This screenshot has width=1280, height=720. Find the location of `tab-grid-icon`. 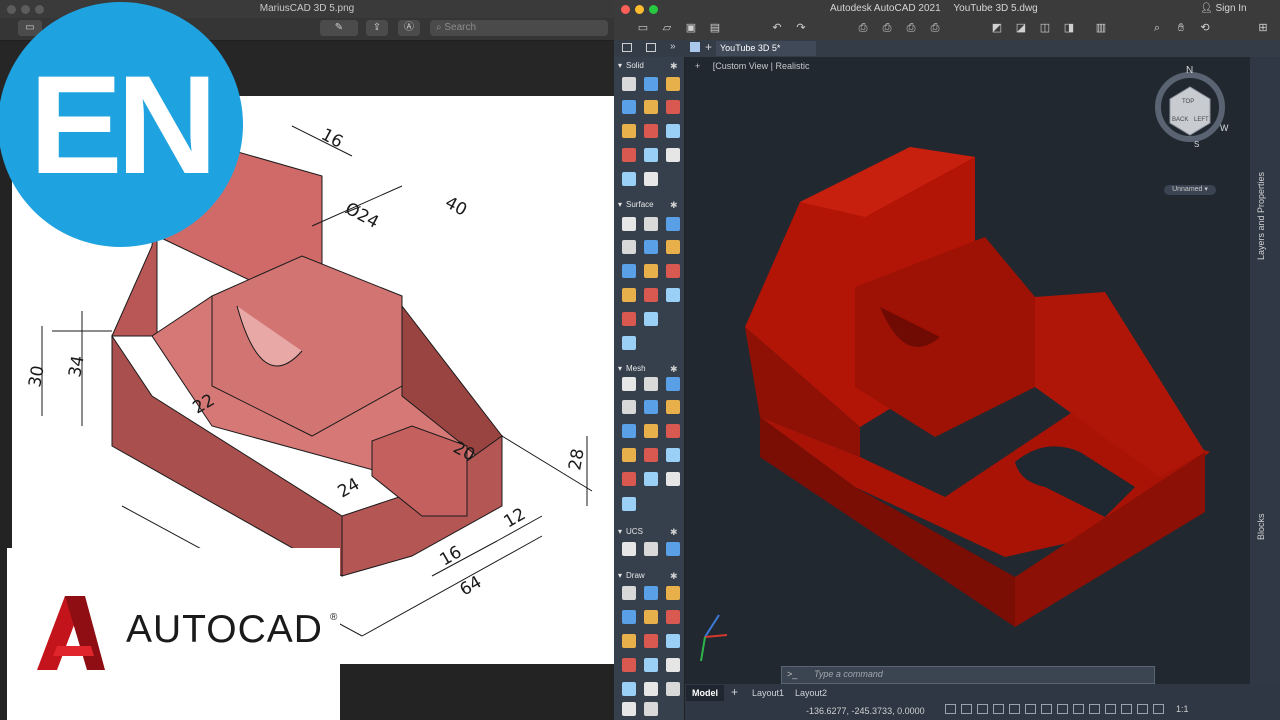

tab-grid-icon is located at coordinates (695, 47).